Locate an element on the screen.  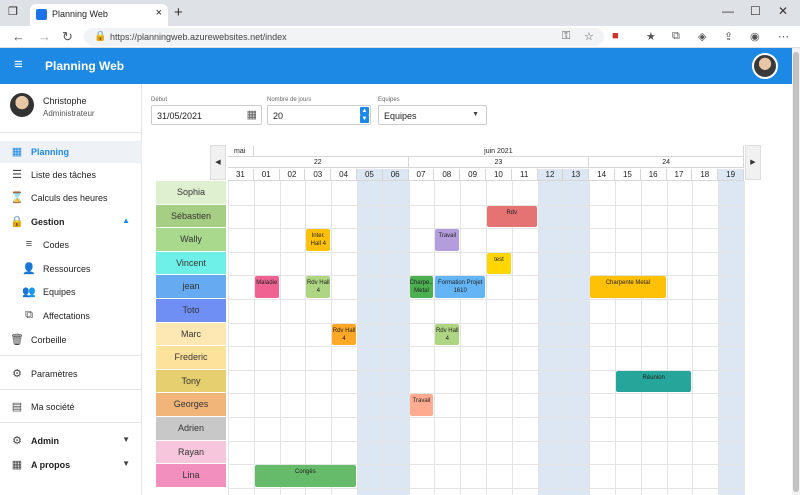
day-header: 31 is located at coordinates (241, 175).